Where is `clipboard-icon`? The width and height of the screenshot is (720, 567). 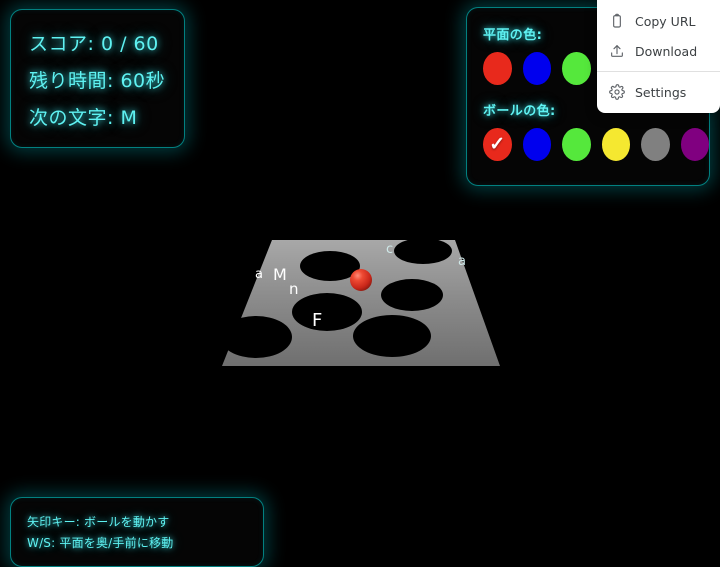 clipboard-icon is located at coordinates (617, 20).